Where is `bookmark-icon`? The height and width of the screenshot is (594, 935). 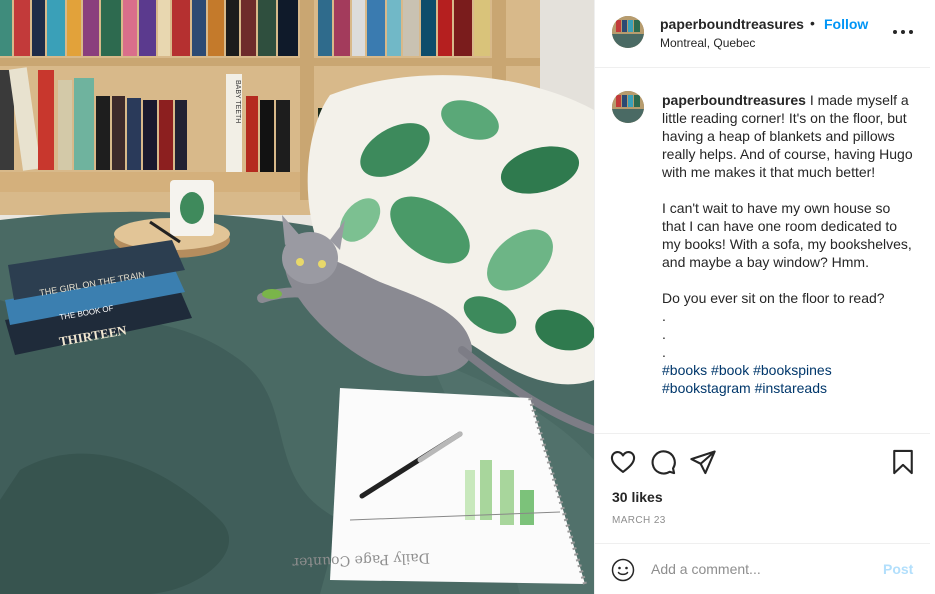
bookmark-icon is located at coordinates (903, 462).